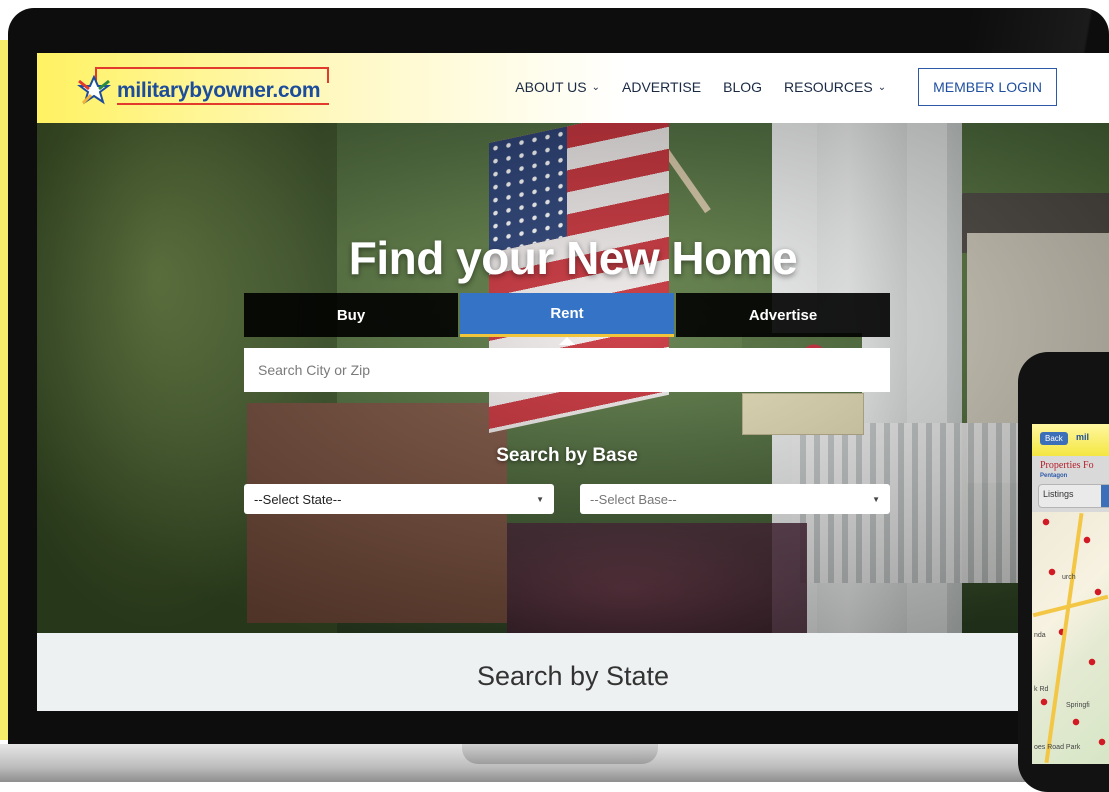  I want to click on state-select-value: --Select State--, so click(298, 499).